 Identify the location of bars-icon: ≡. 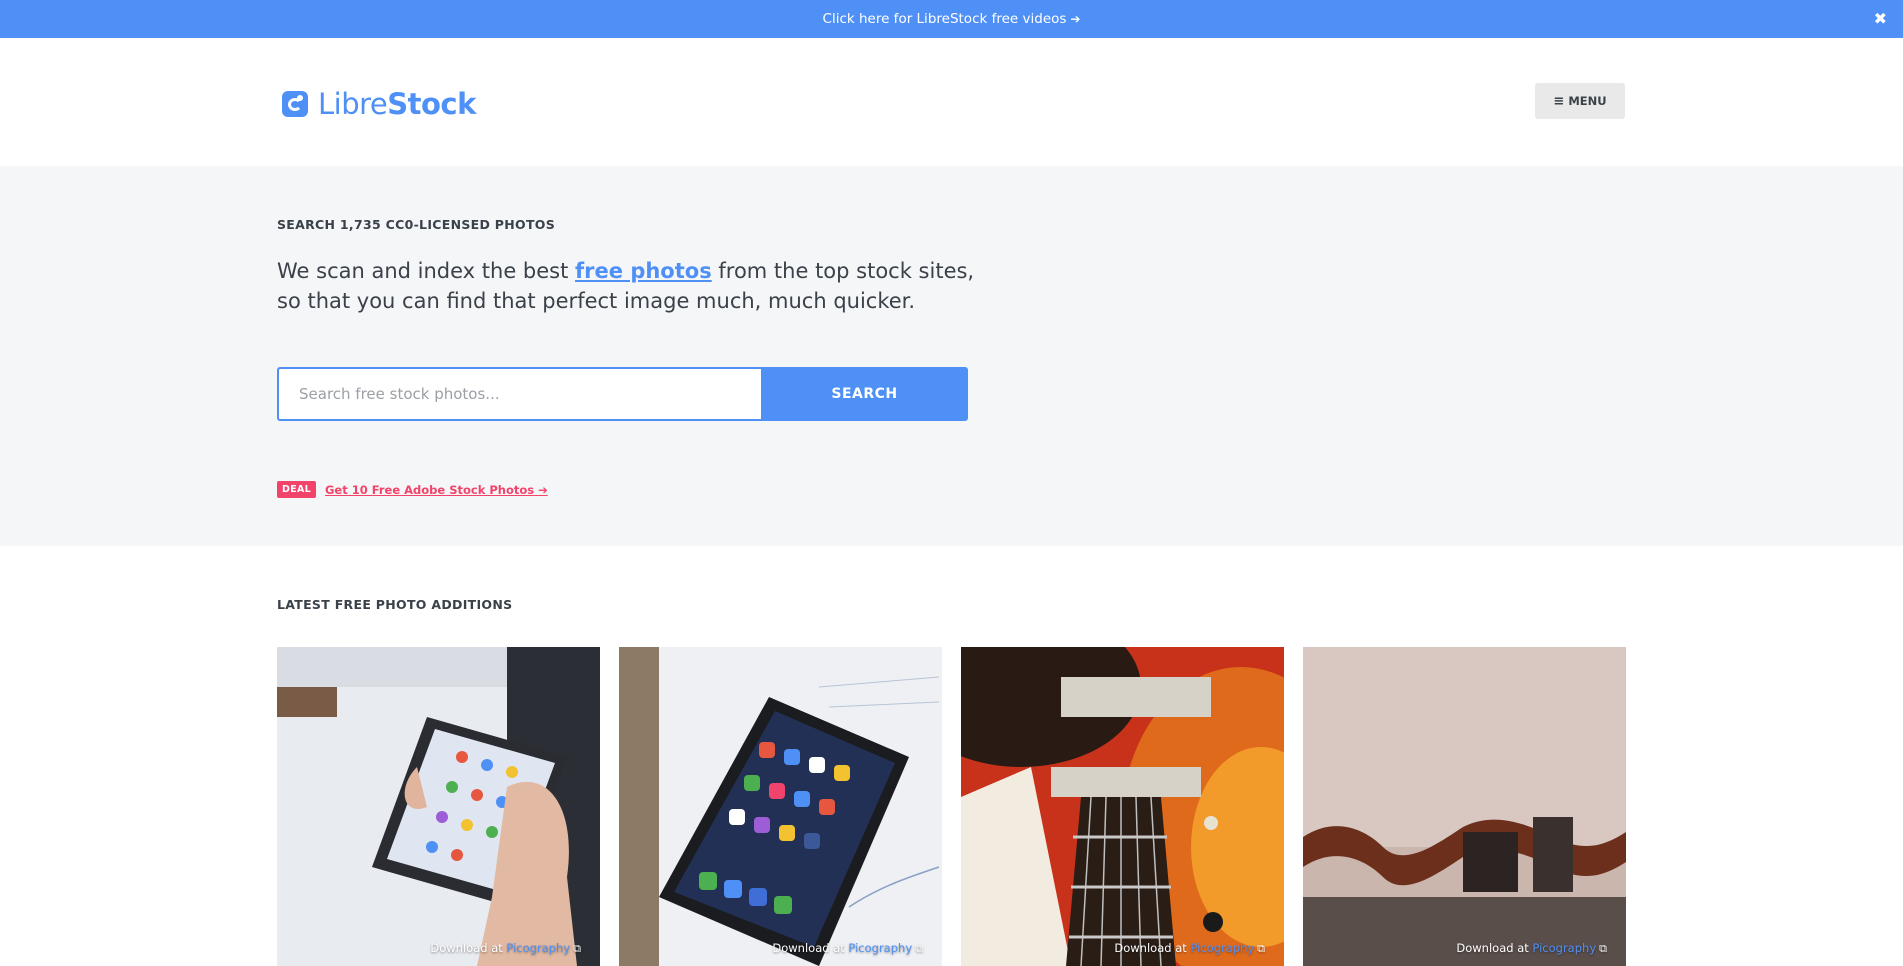
(1559, 101).